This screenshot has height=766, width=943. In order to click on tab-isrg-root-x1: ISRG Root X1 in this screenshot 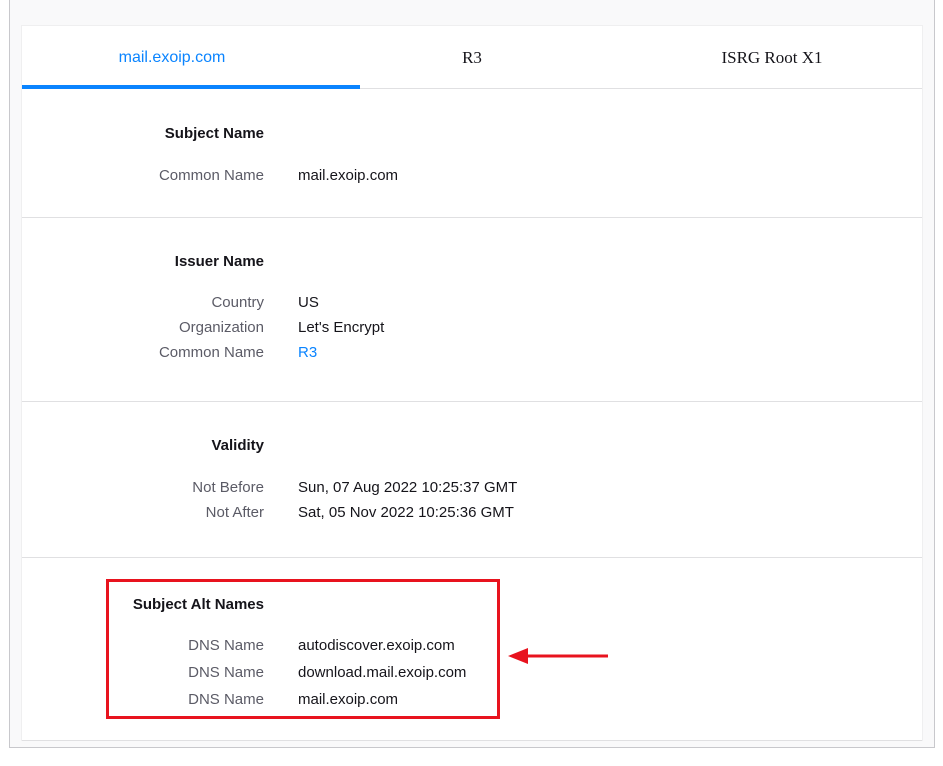, I will do `click(772, 57)`.